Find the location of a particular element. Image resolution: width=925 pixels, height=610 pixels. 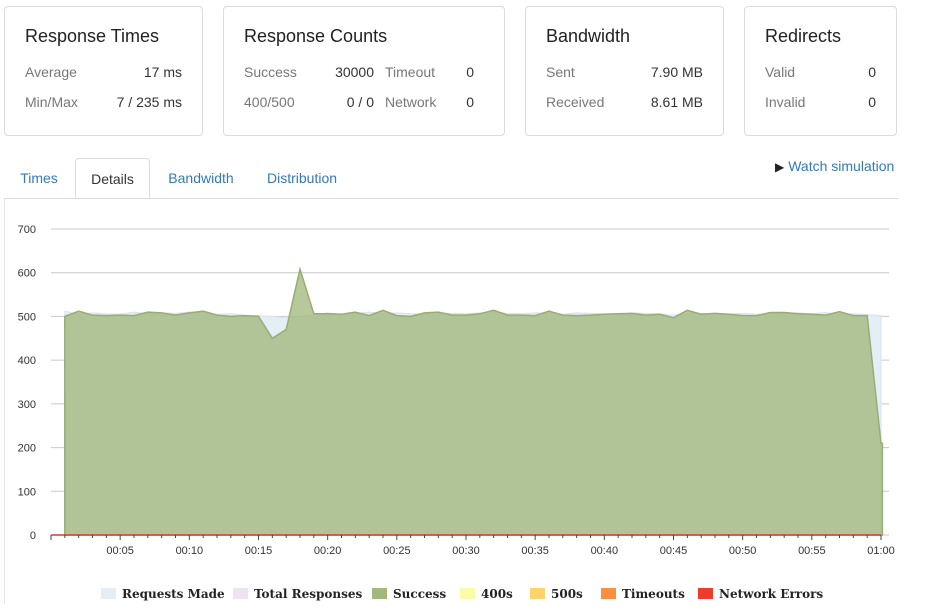

x-tick-label: 00:20 is located at coordinates (328, 551).